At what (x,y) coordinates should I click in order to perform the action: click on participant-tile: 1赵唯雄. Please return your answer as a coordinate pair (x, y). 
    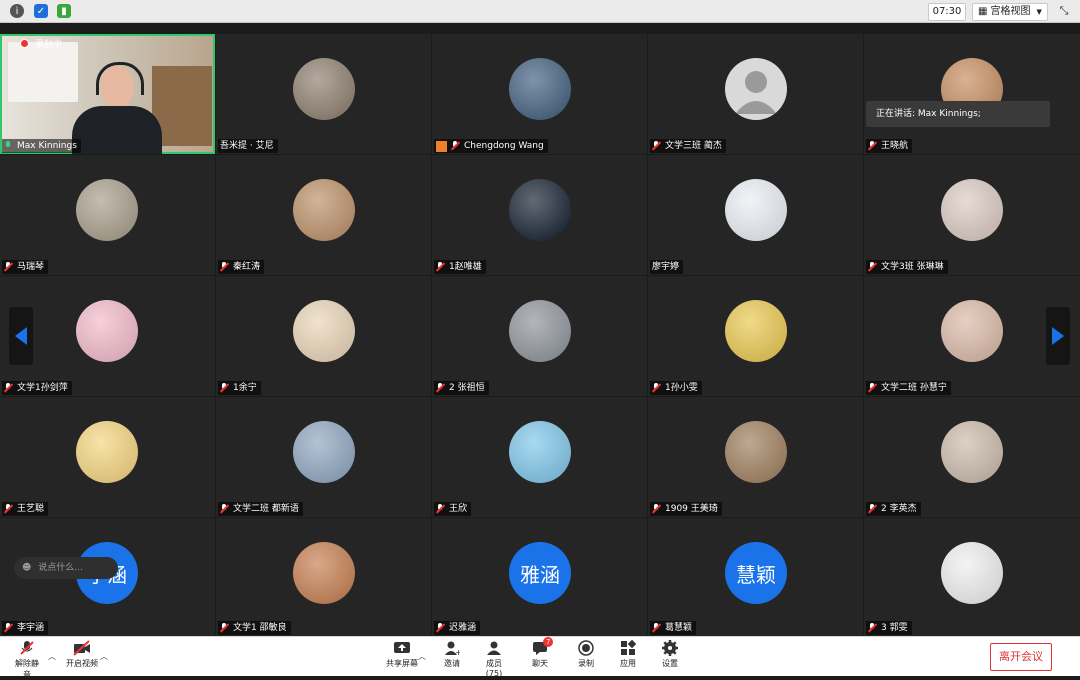
    Looking at the image, I should click on (539, 215).